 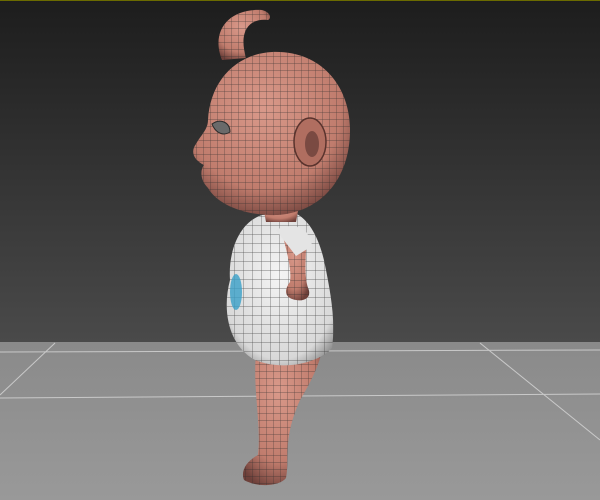 What do you see at coordinates (236, 292) in the screenshot?
I see `onesie-print` at bounding box center [236, 292].